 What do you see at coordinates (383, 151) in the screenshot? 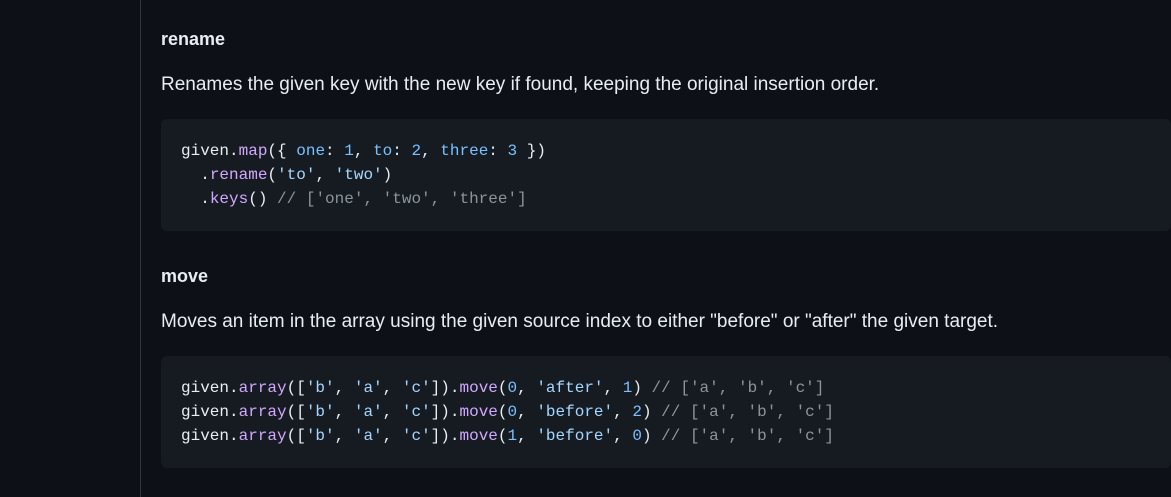
I see `code-token: to` at bounding box center [383, 151].